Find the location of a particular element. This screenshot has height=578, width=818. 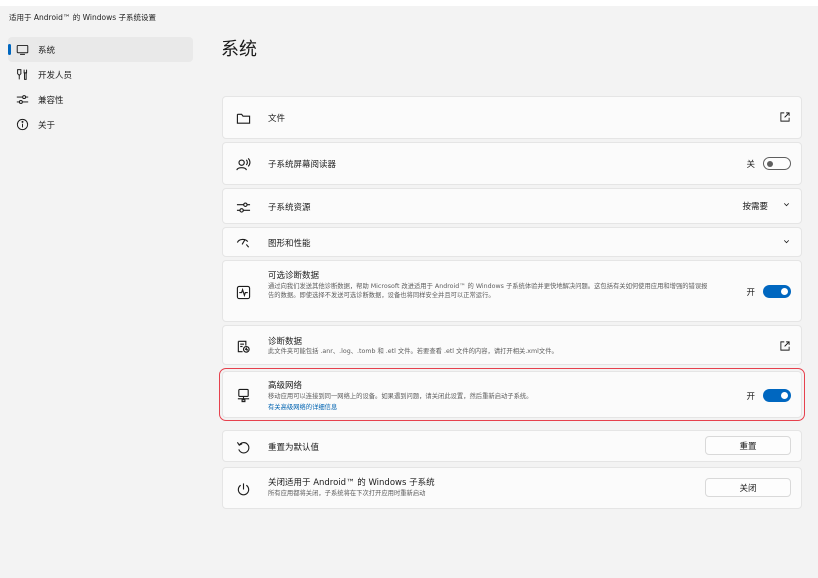

setting-title: 高级网络 is located at coordinates (285, 386).